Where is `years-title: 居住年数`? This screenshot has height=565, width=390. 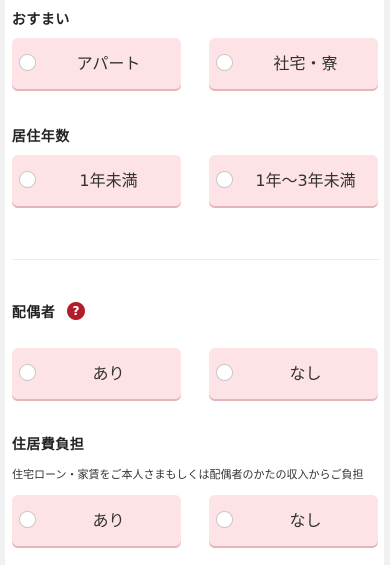
years-title: 居住年数 is located at coordinates (41, 137).